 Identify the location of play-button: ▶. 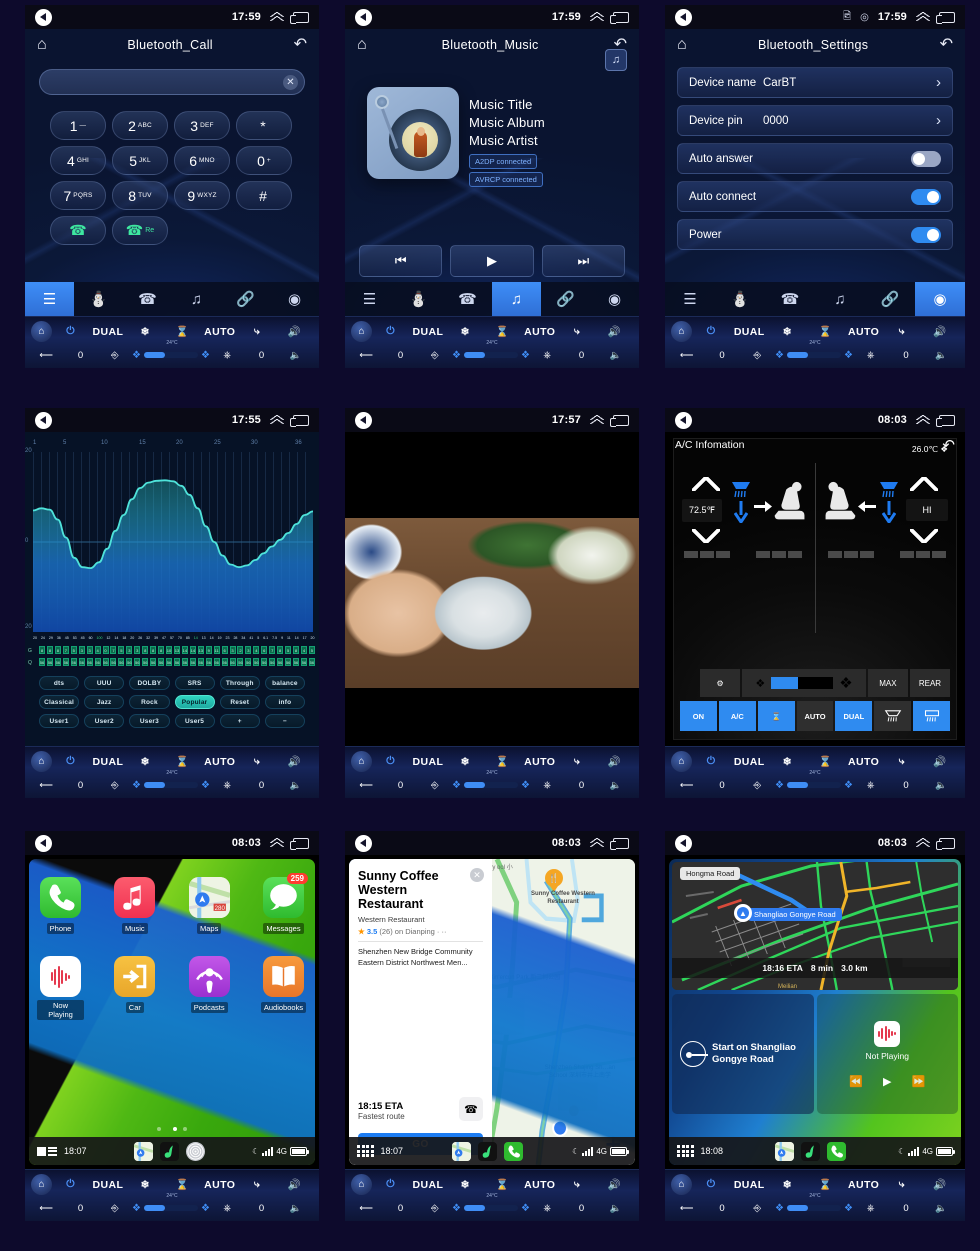
(492, 261).